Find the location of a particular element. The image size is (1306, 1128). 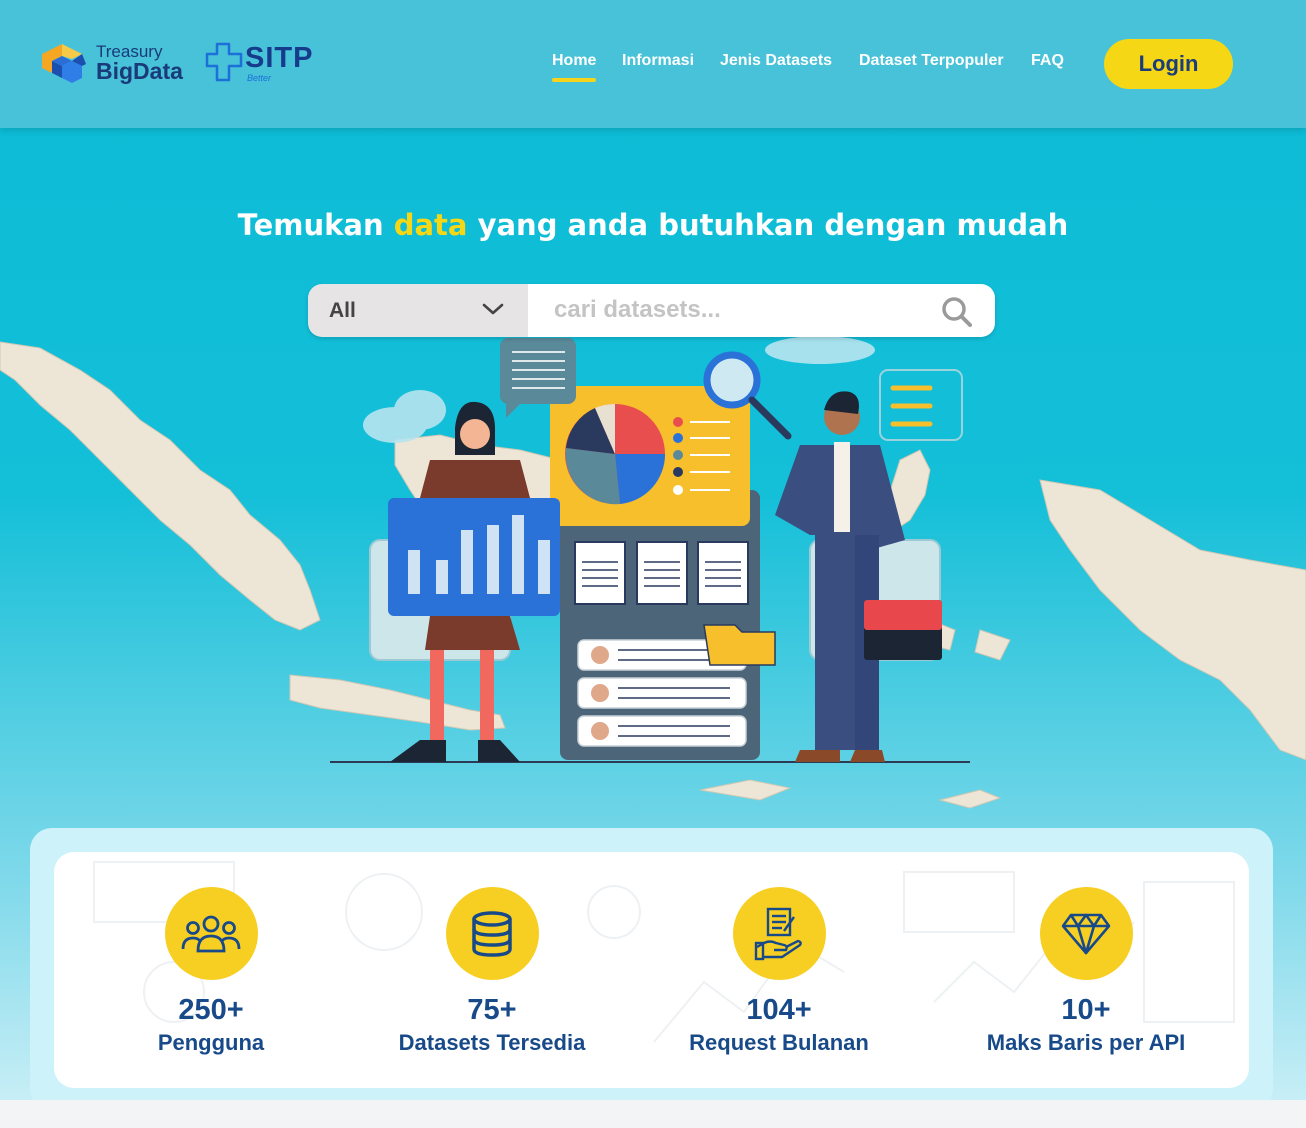

stat-users: 250+ Pengguna is located at coordinates (211, 971).